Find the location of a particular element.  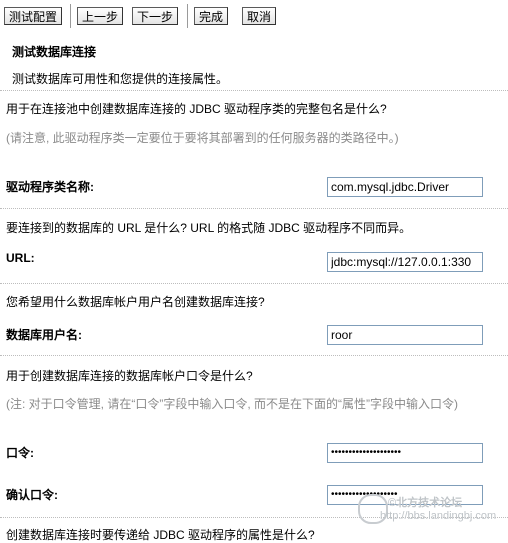

watermark: ©北方技术论坛 http://bbs.landingbj.com is located at coordinates (433, 514).